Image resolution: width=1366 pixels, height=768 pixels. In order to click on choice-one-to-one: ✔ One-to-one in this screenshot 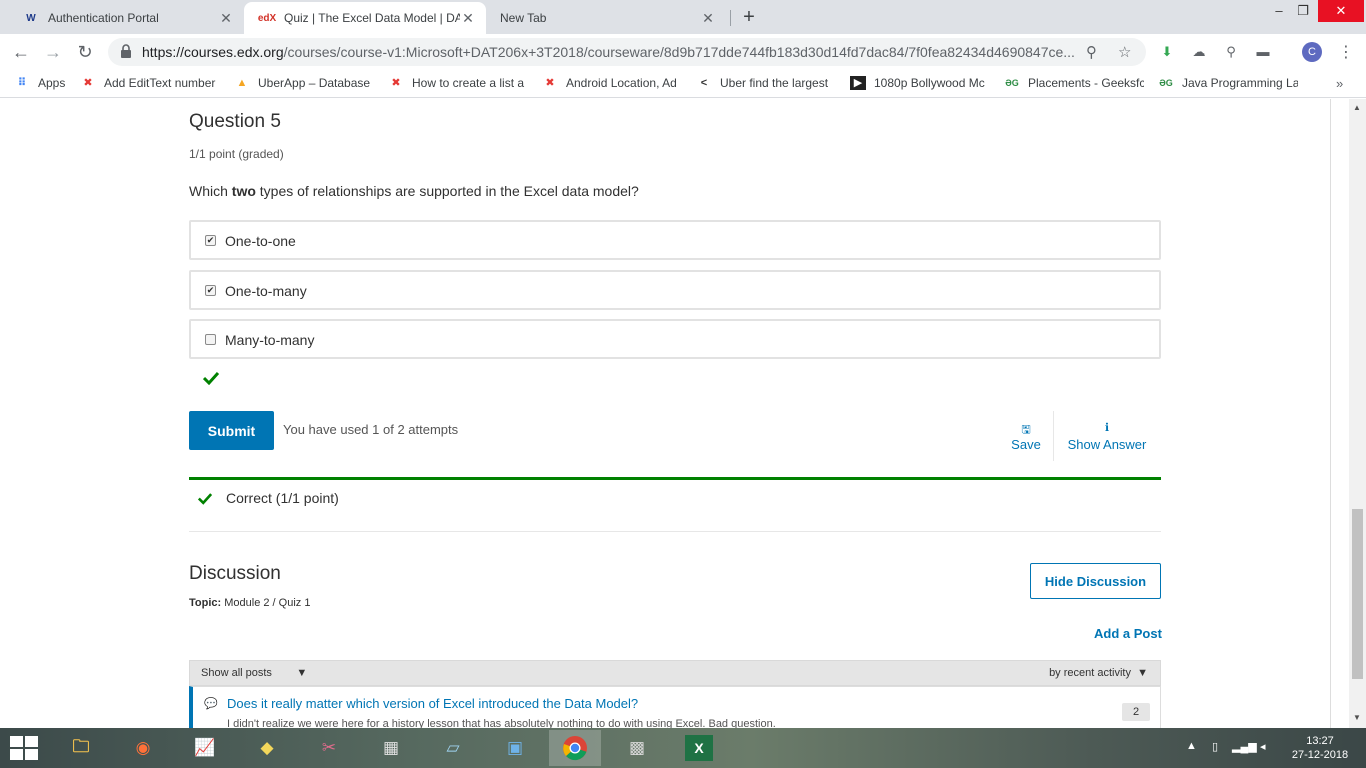, I will do `click(675, 240)`.